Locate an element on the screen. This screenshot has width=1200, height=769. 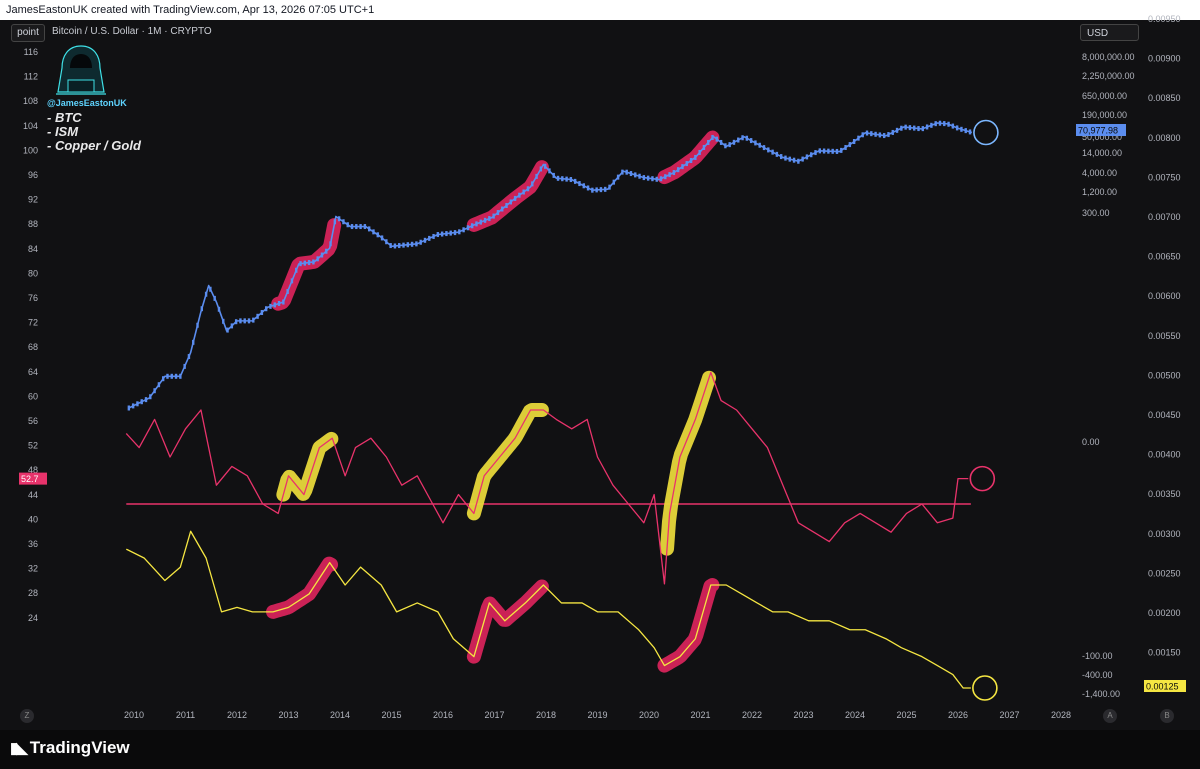
ism-last-circle is located at coordinates (982, 478).